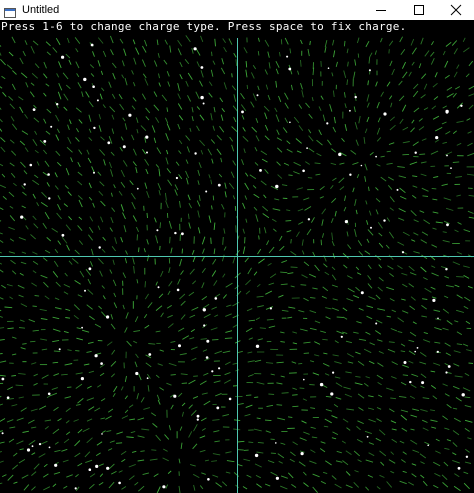 The width and height of the screenshot is (474, 493). What do you see at coordinates (455, 10) in the screenshot?
I see `close-button` at bounding box center [455, 10].